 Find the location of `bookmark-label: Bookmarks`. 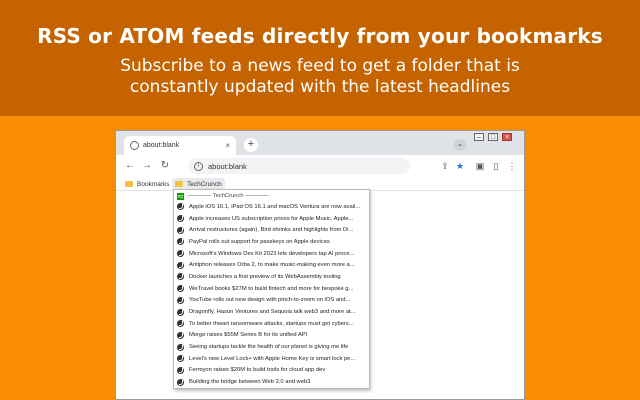

bookmark-label: Bookmarks is located at coordinates (153, 184).